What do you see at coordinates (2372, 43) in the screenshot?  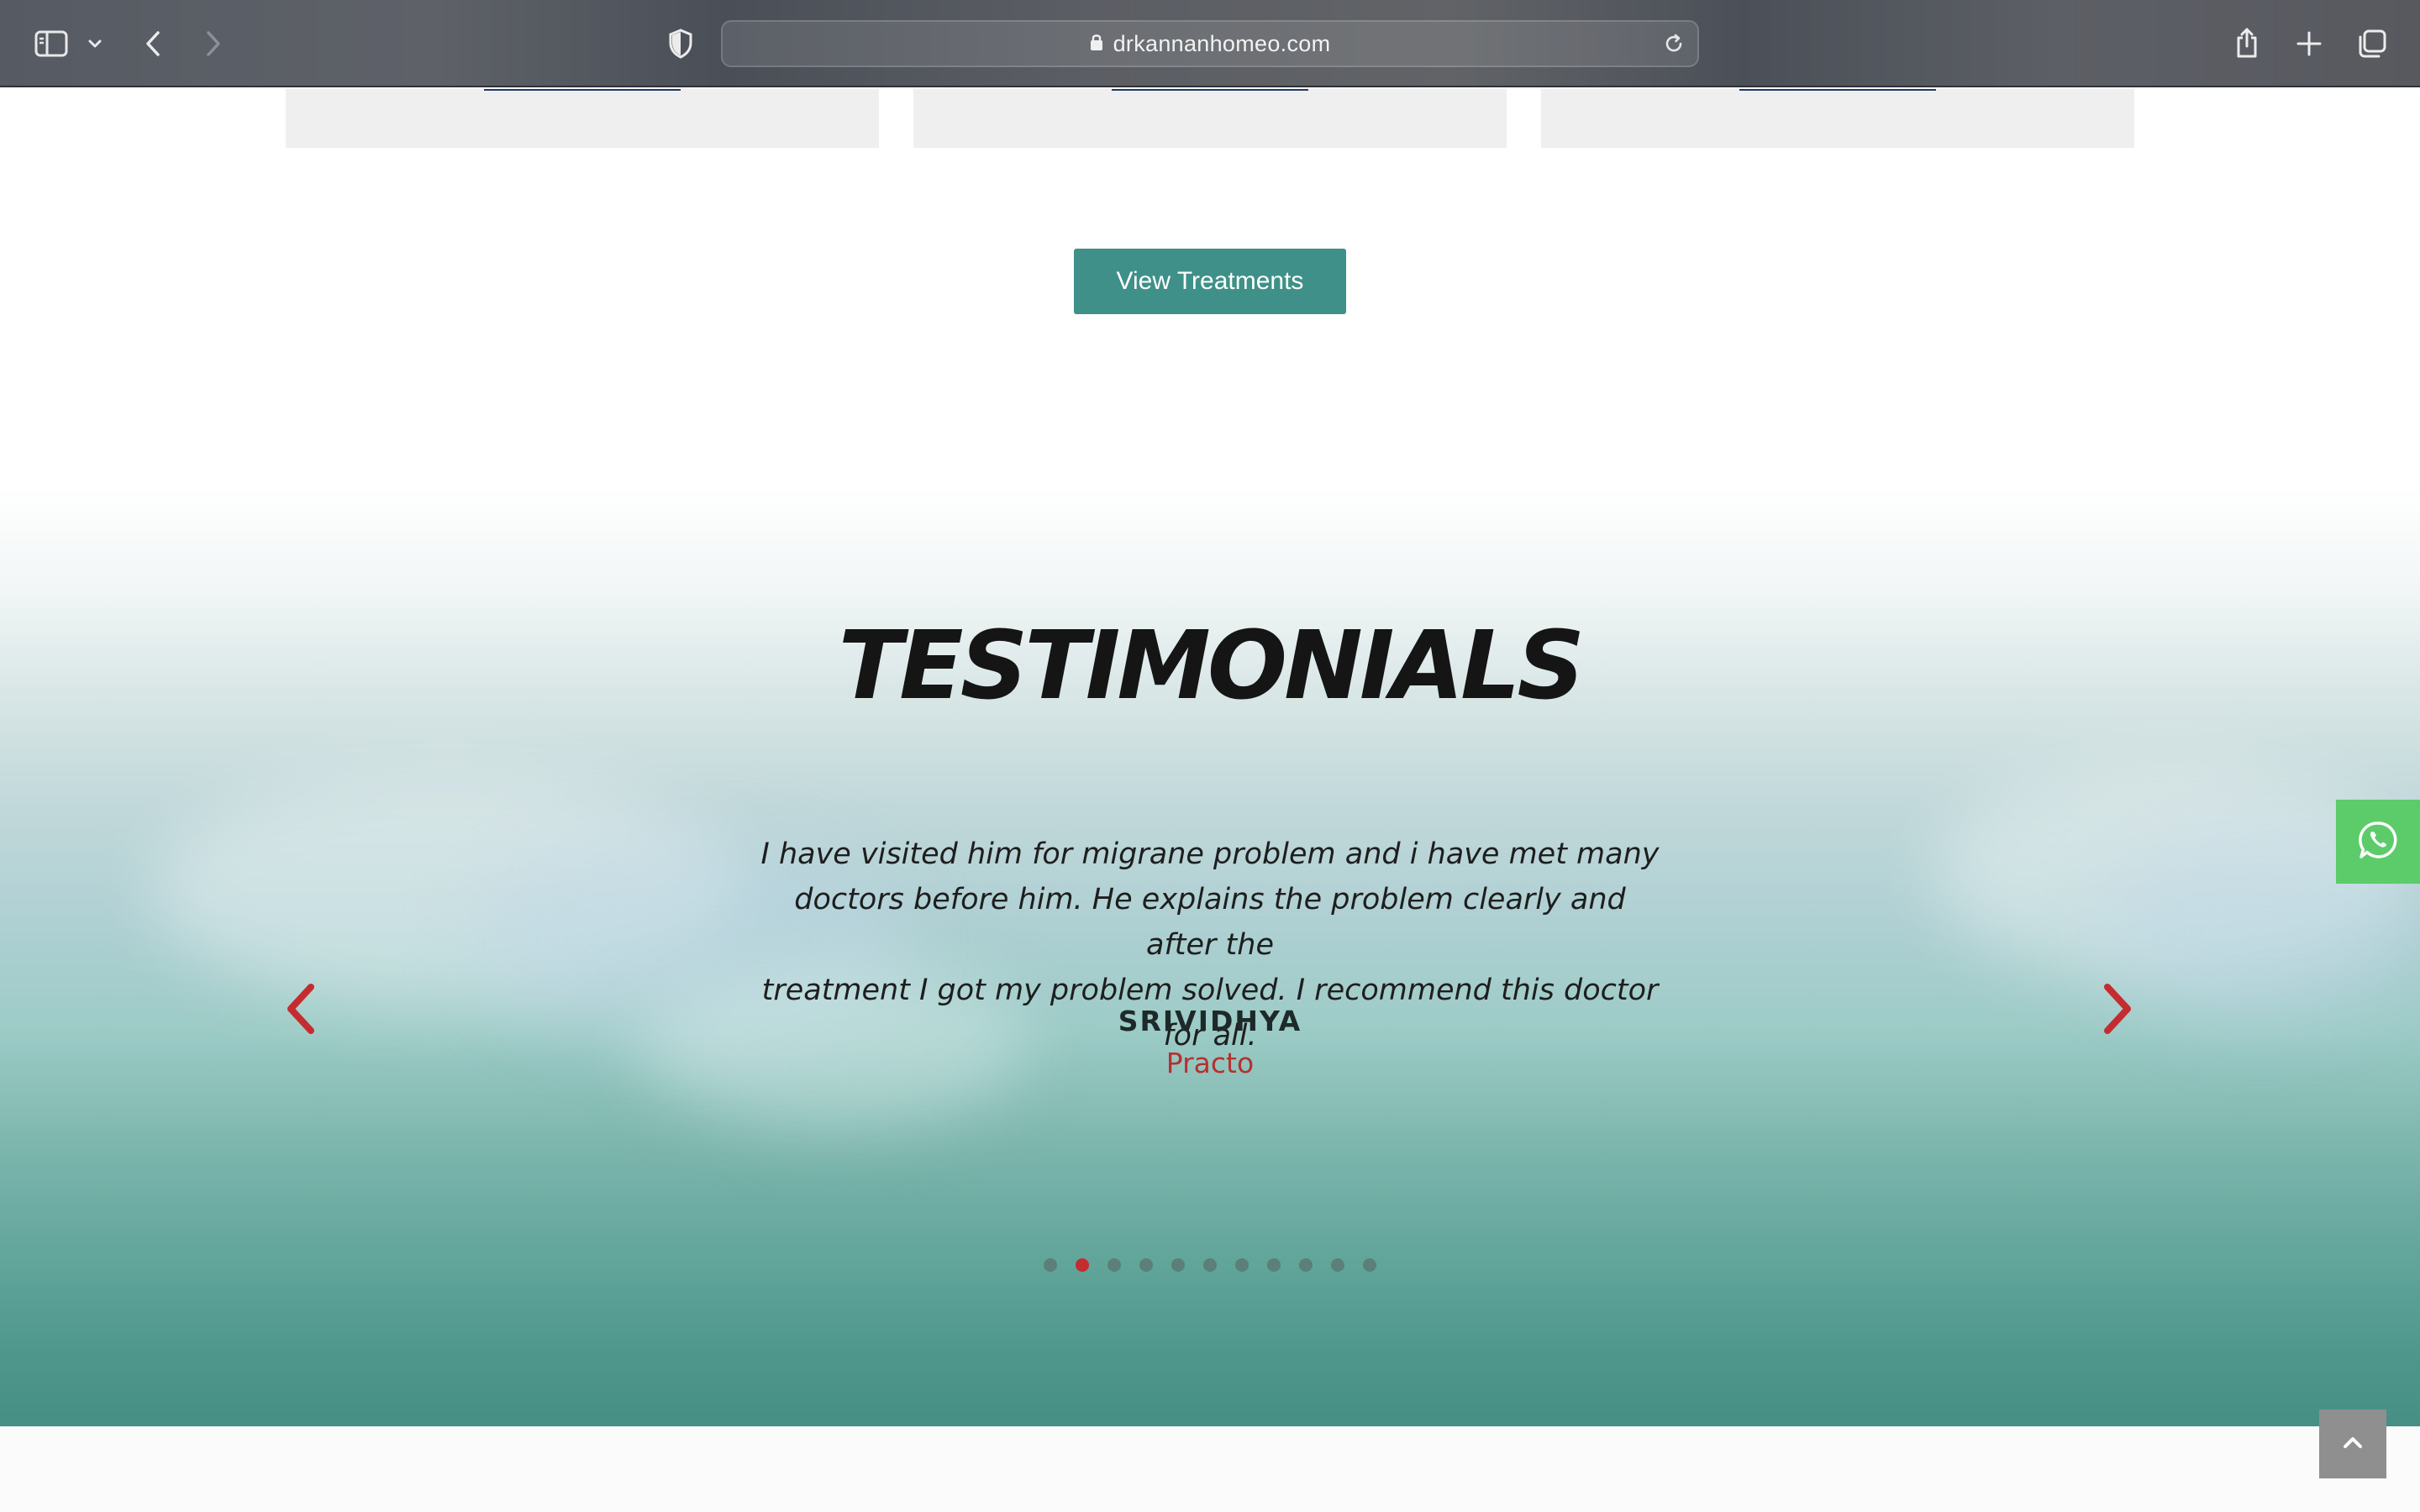 I see `tabs-overview-icon` at bounding box center [2372, 43].